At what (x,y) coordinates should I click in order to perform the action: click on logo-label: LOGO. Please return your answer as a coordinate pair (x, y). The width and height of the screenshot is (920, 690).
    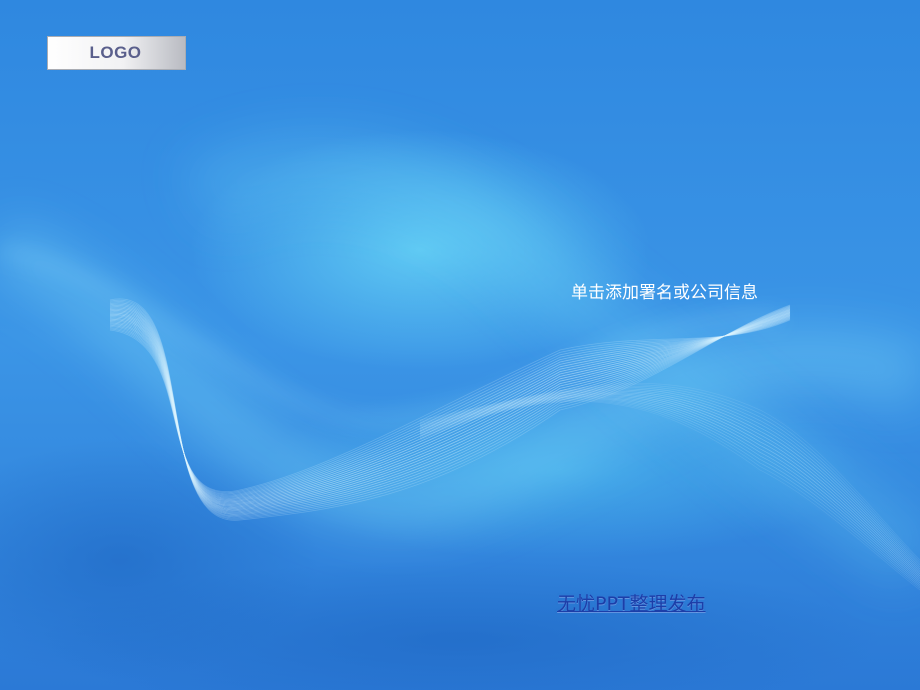
    Looking at the image, I should click on (115, 52).